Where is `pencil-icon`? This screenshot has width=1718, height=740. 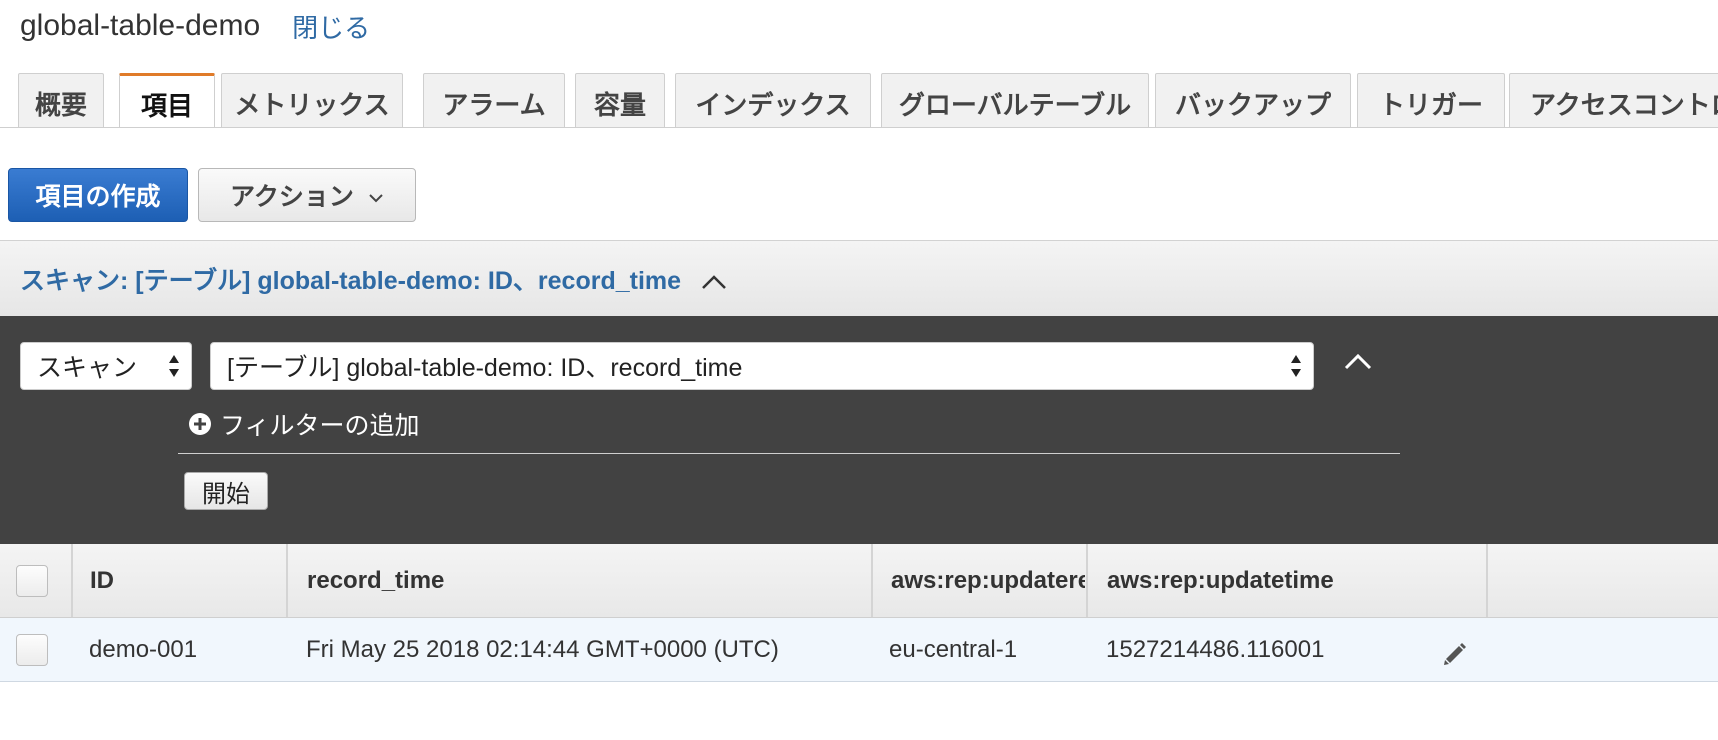 pencil-icon is located at coordinates (1455, 654).